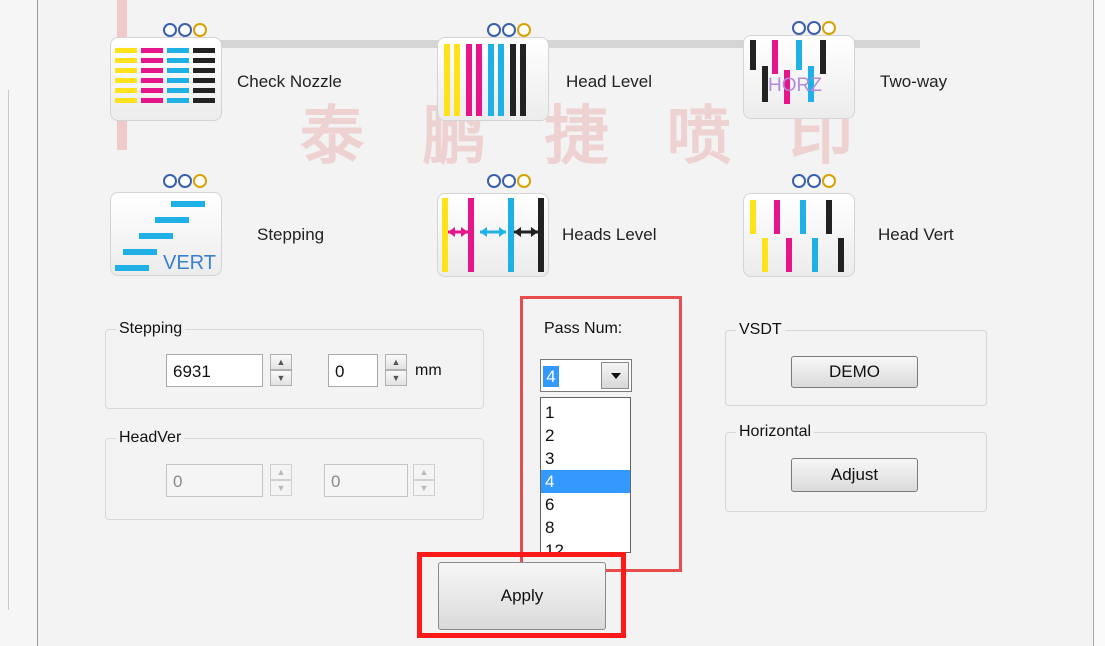 The width and height of the screenshot is (1105, 646). What do you see at coordinates (366, 480) in the screenshot?
I see `headver-value2-field: 0` at bounding box center [366, 480].